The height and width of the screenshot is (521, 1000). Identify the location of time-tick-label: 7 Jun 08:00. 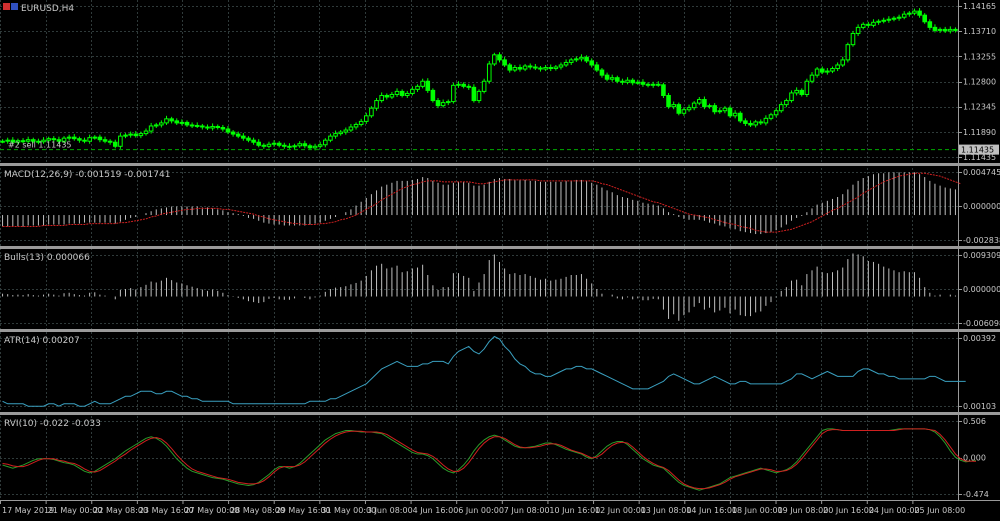
(527, 510).